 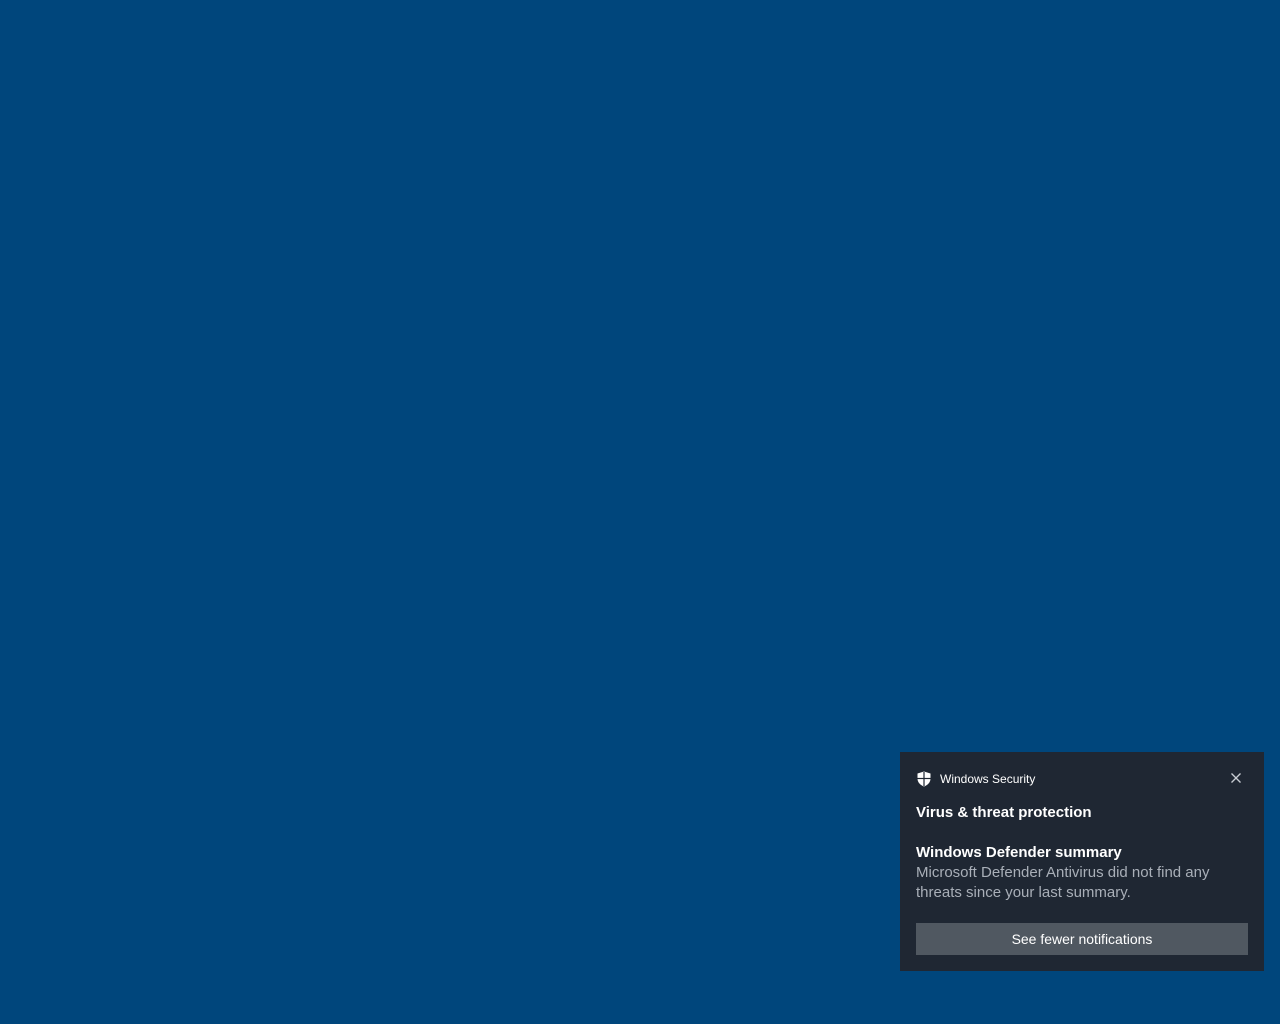 What do you see at coordinates (1004, 812) in the screenshot?
I see `toast-title: Virus & threat protection` at bounding box center [1004, 812].